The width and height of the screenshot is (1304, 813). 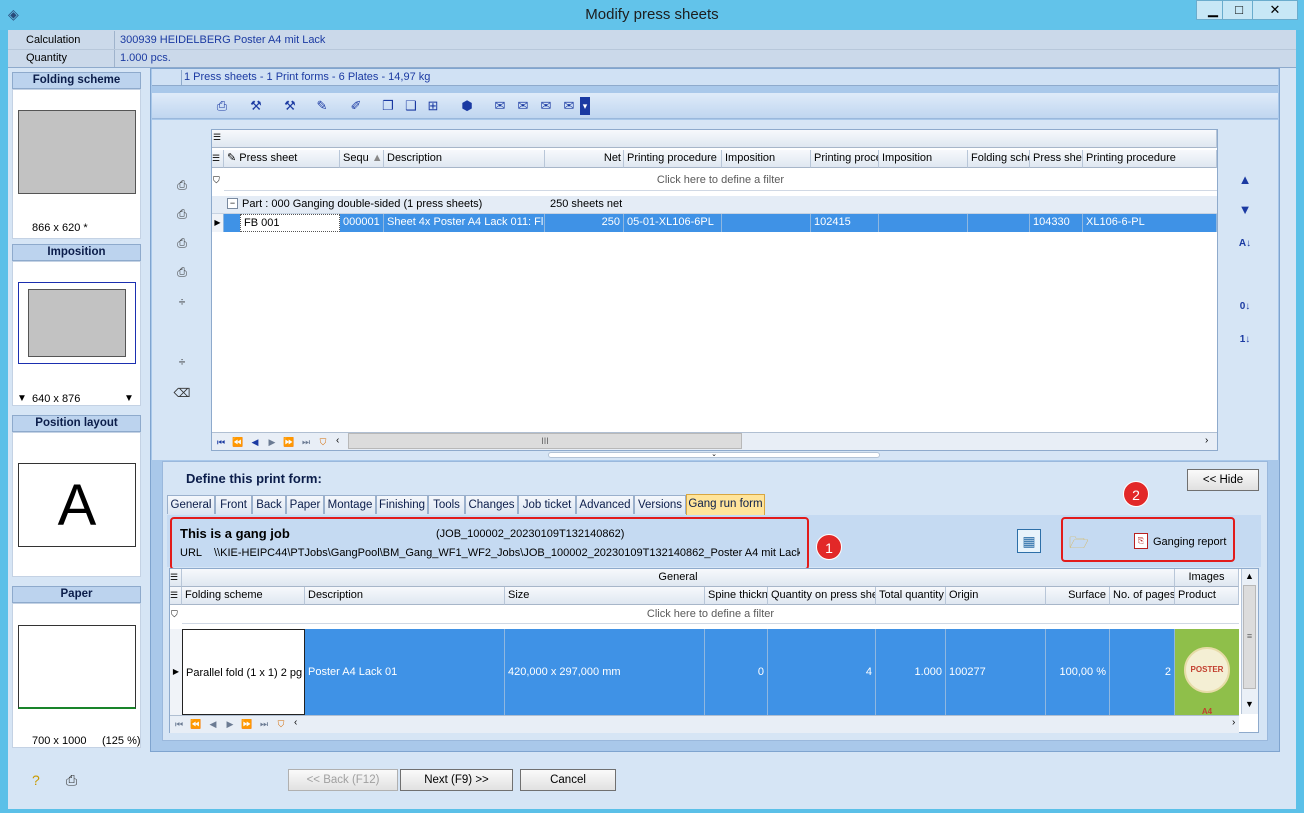 I want to click on imposition-dropdown-icon: ▼, so click(x=129, y=398).